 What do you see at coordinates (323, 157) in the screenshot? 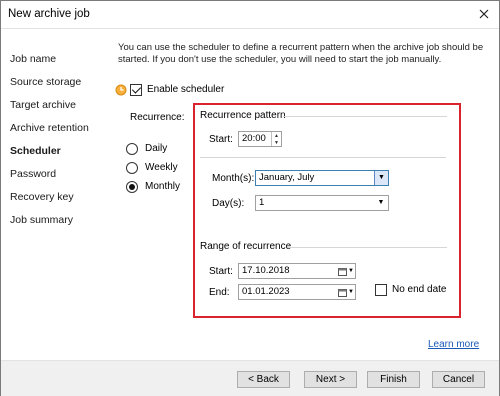
I see `pattern-divider` at bounding box center [323, 157].